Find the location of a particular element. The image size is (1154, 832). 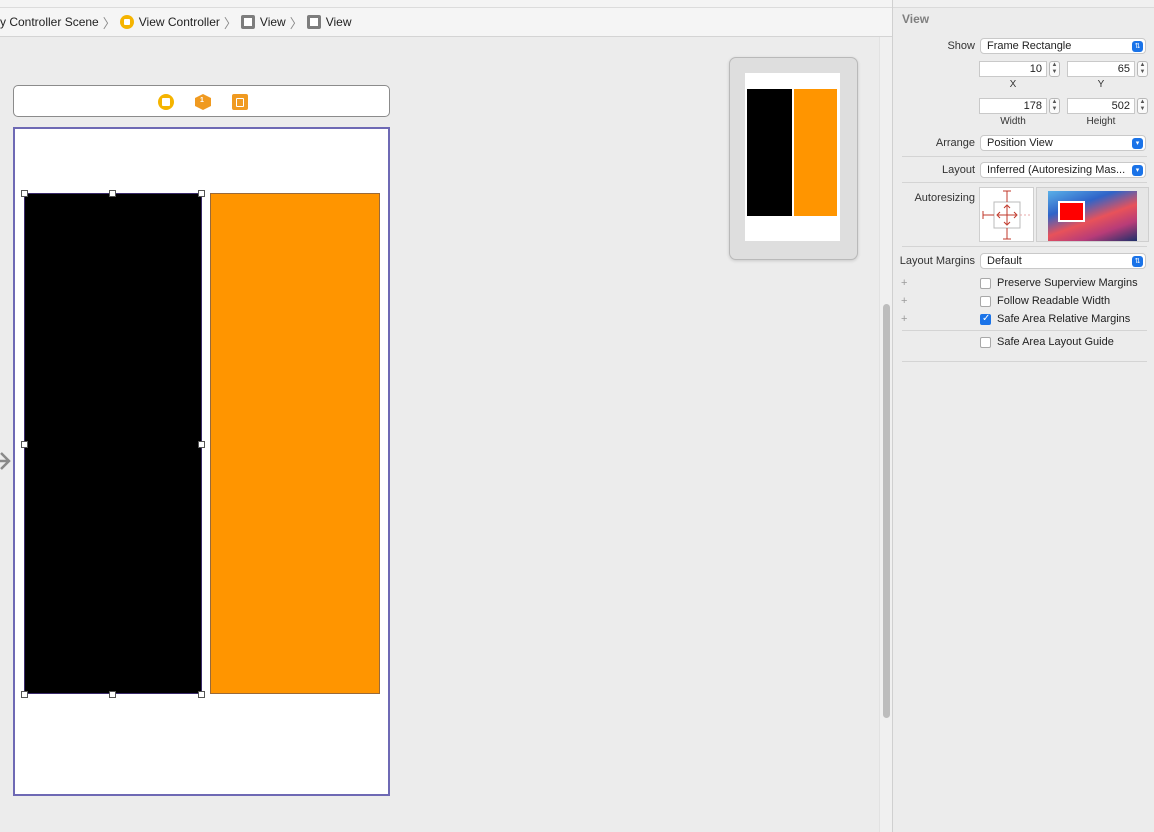

editor-top-strip is located at coordinates (446, 4).